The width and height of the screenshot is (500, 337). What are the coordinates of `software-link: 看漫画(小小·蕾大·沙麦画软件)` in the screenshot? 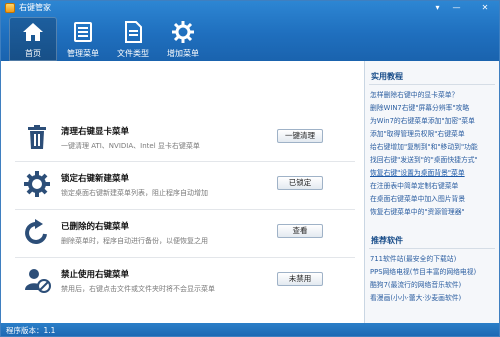 It's located at (433, 297).